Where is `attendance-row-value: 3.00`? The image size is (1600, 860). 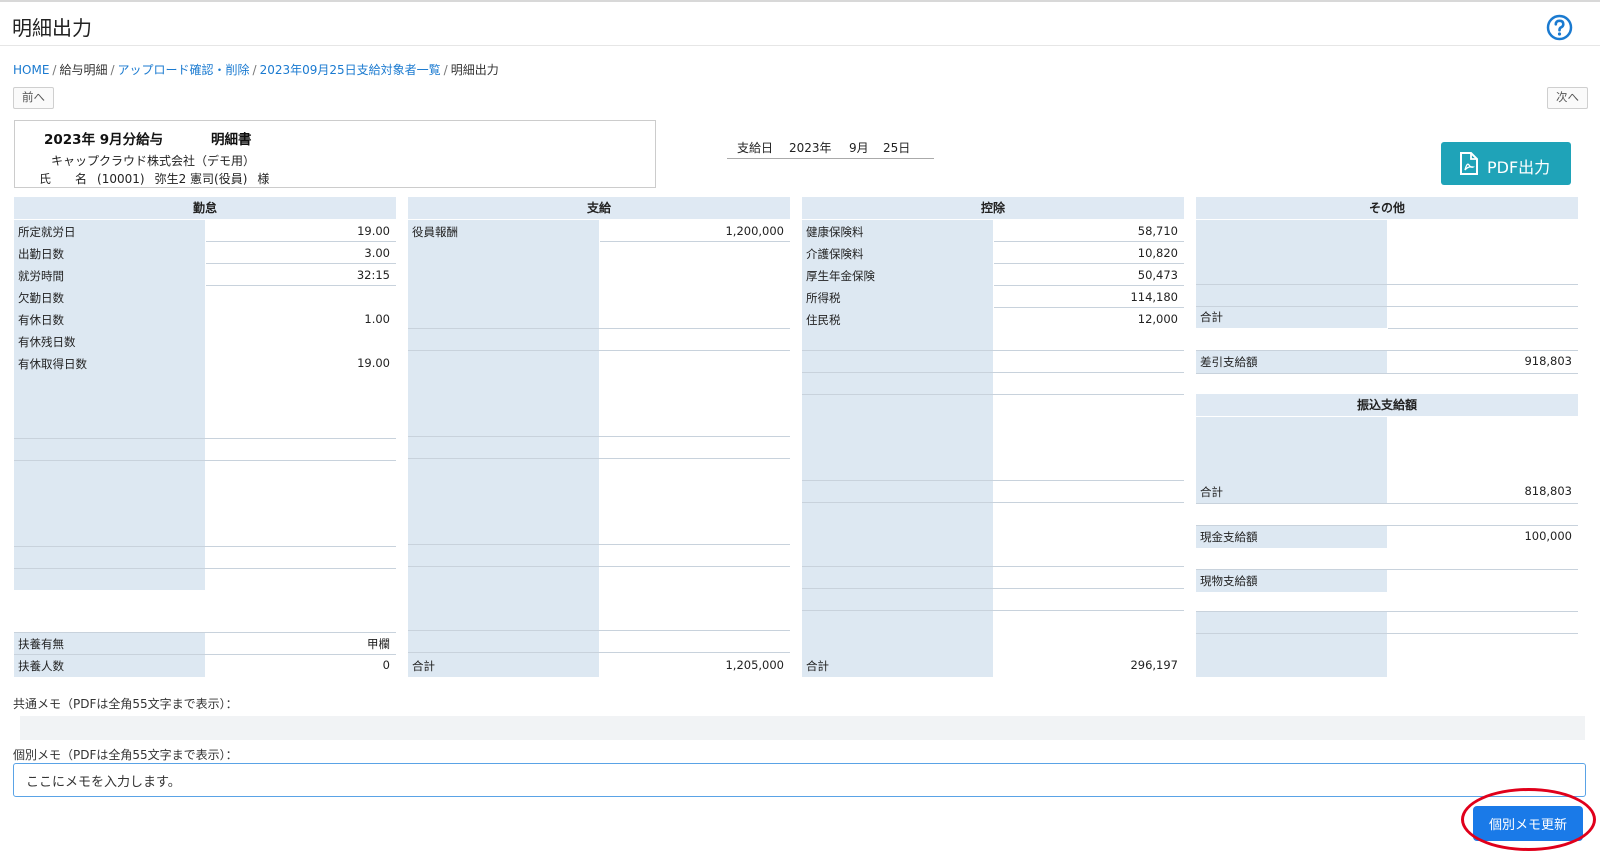 attendance-row-value: 3.00 is located at coordinates (377, 253).